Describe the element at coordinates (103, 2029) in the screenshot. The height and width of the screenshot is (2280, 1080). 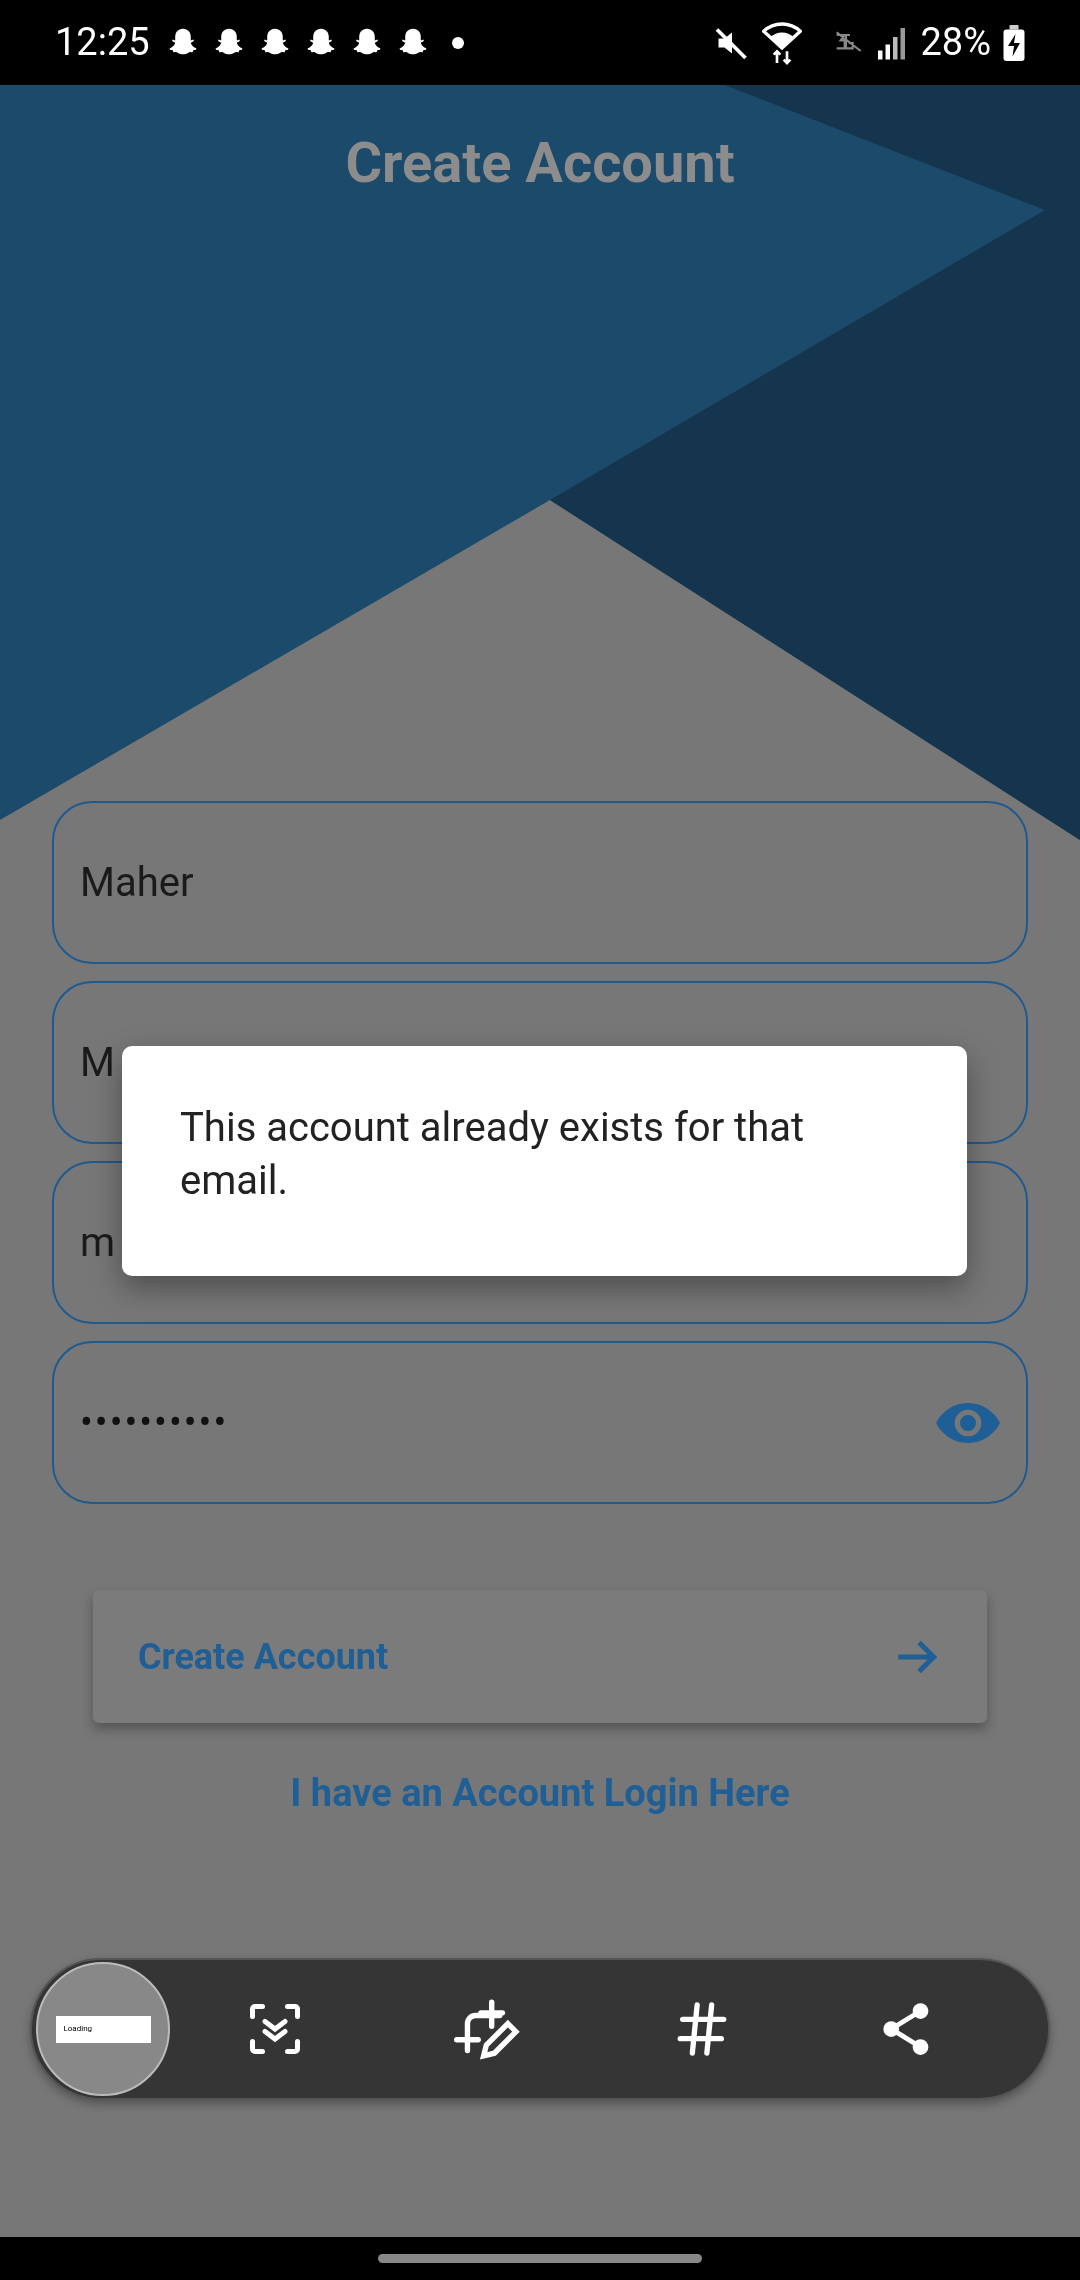
I see `thumbnail-text: Loading` at that location.